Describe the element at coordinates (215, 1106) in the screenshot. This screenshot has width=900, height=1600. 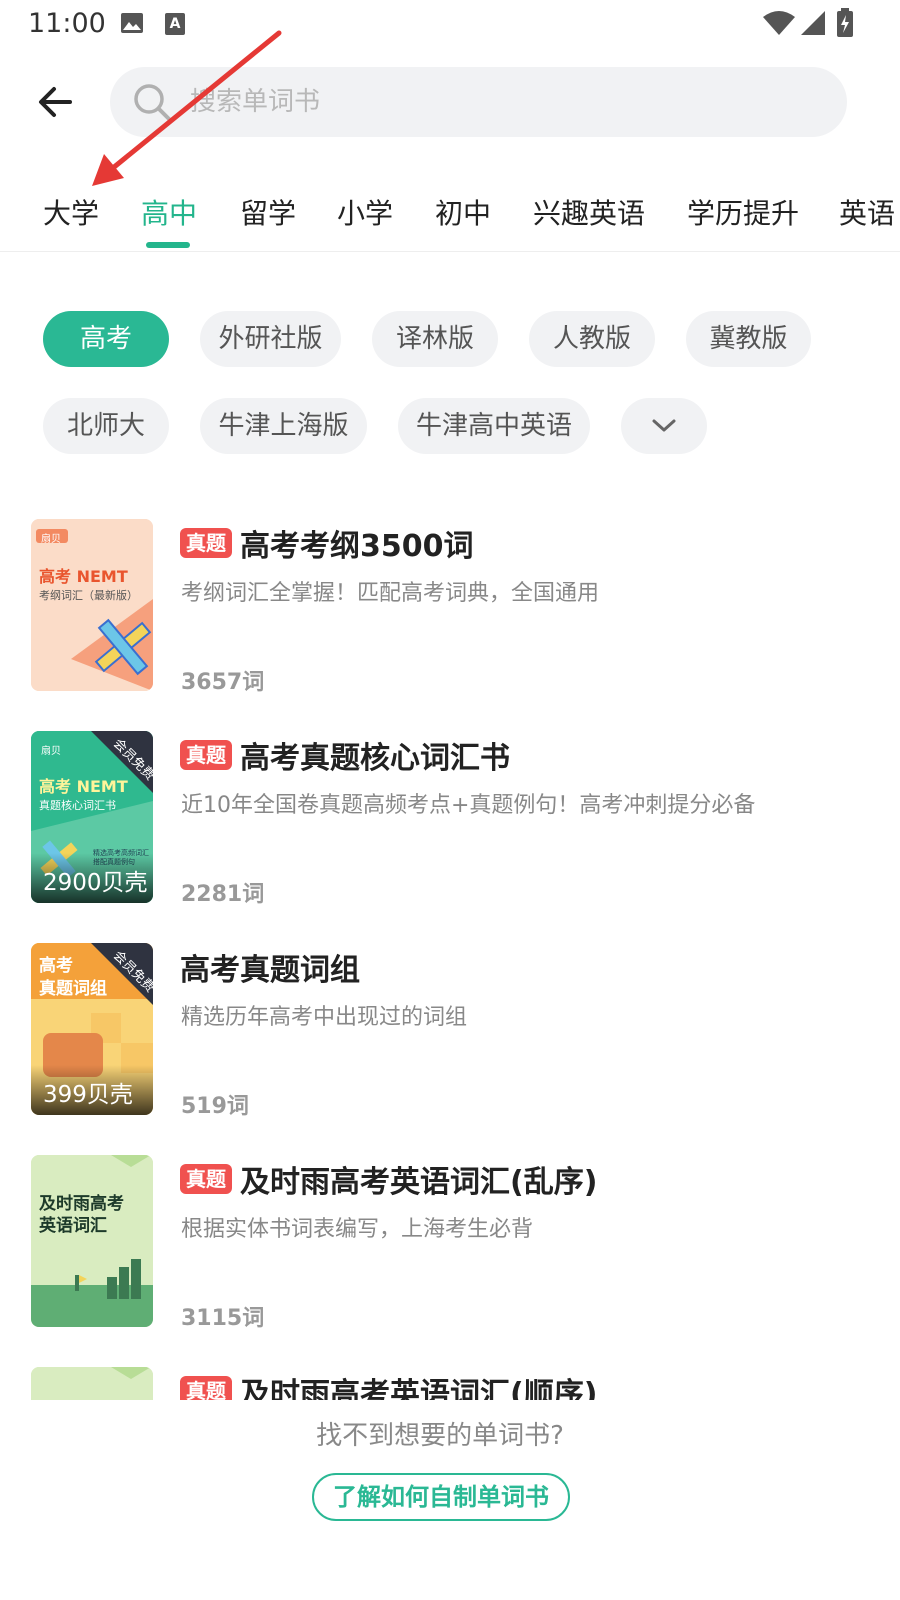
I see `word-count: 519词` at that location.